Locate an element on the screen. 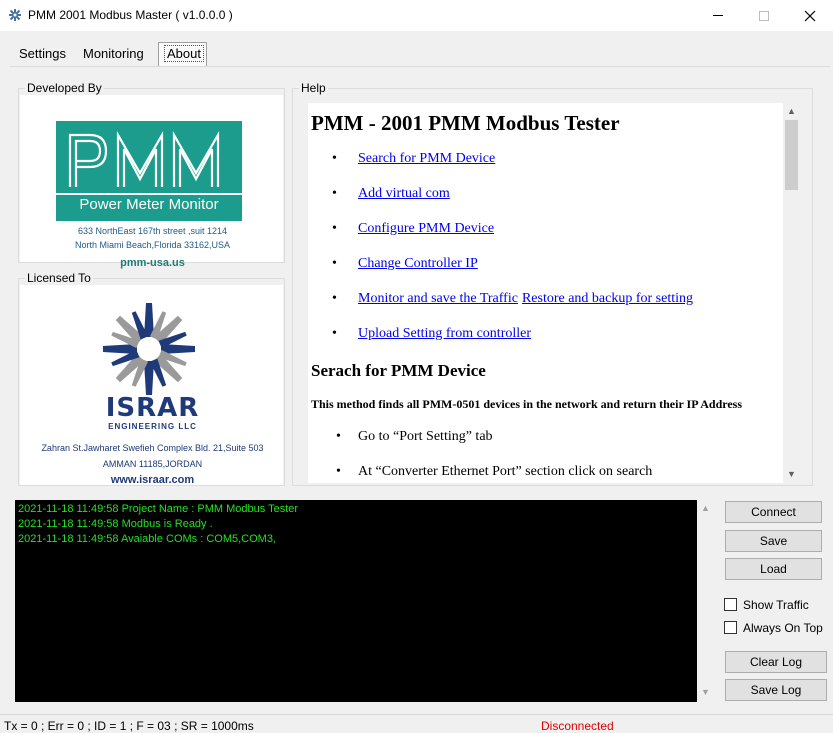  show-traffic-label: Show Traffic is located at coordinates (776, 605).